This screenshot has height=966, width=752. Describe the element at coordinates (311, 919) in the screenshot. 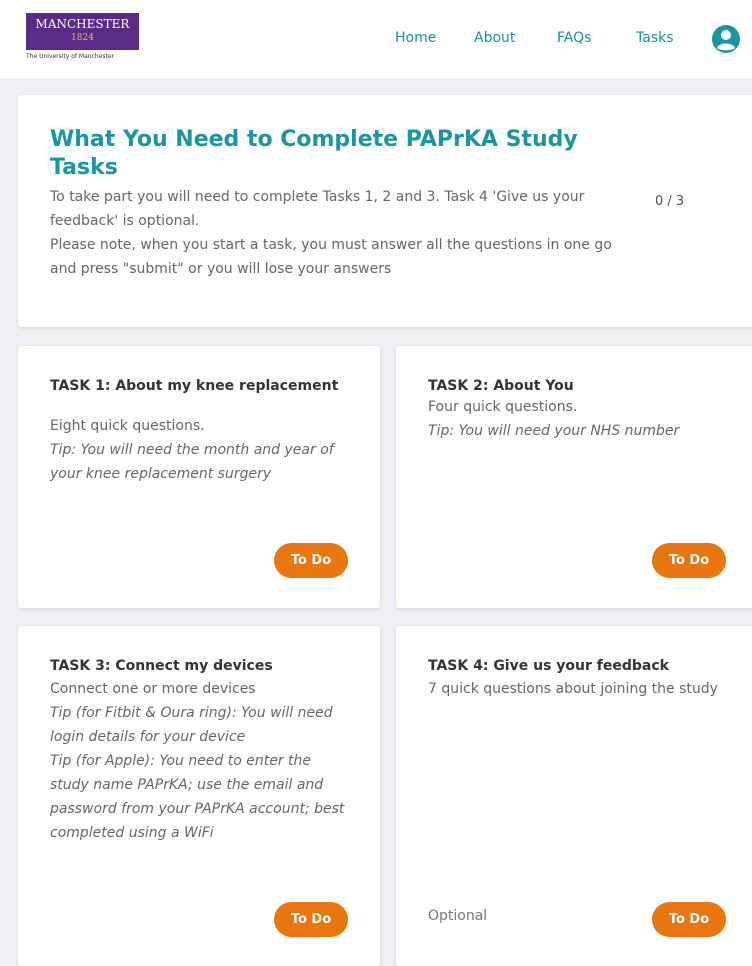

I see `task-3-todo-button: To Do` at that location.